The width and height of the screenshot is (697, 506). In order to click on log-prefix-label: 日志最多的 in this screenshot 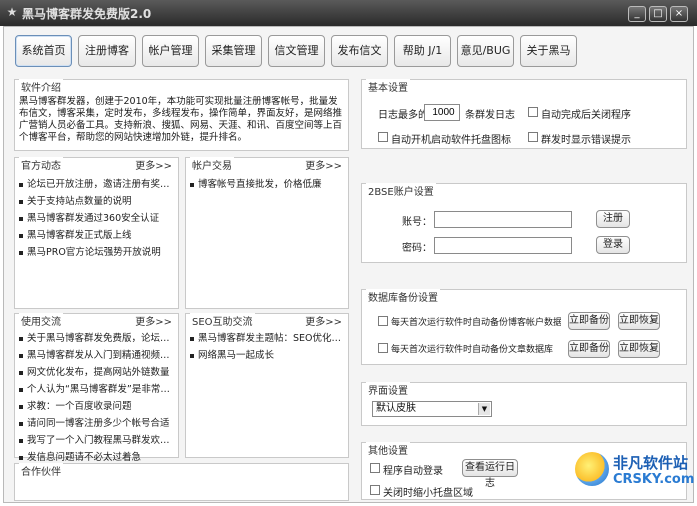, I will do `click(403, 115)`.